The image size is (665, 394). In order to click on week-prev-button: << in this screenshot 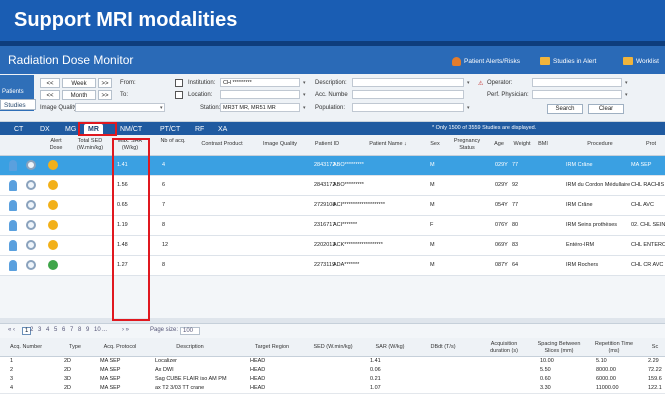, I will do `click(50, 83)`.